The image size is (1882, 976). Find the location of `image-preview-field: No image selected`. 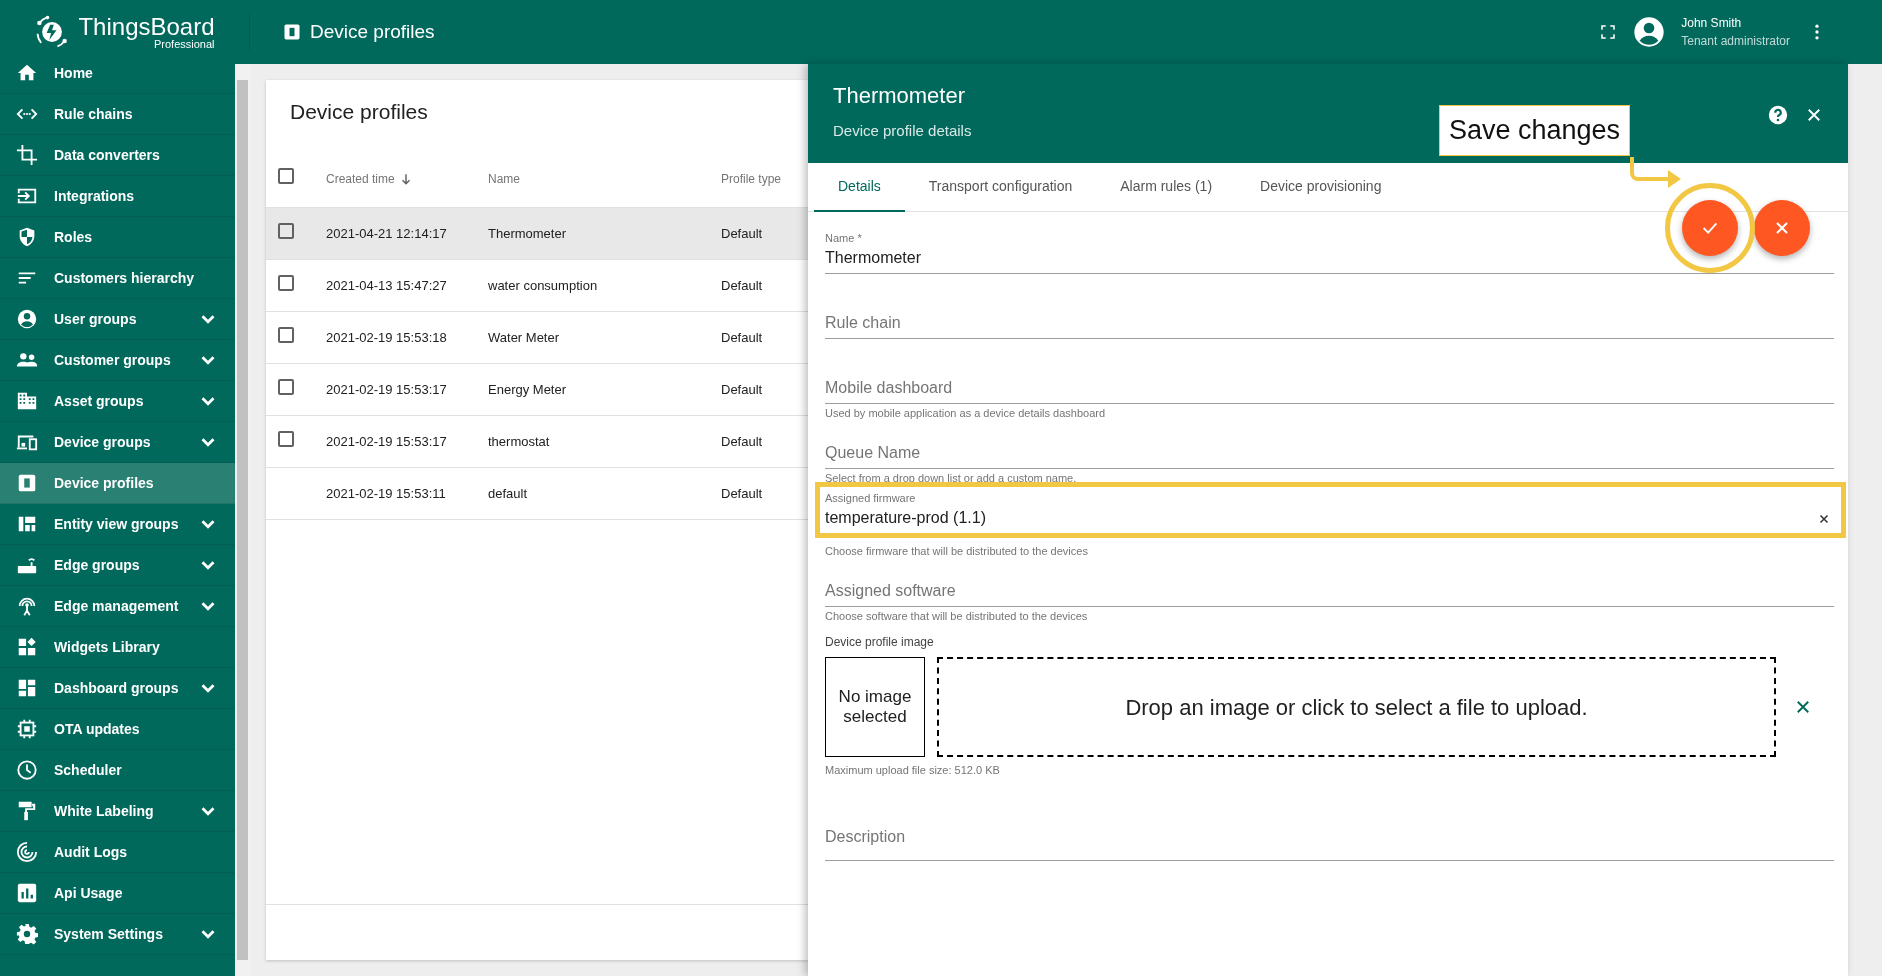

image-preview-field: No image selected is located at coordinates (875, 707).